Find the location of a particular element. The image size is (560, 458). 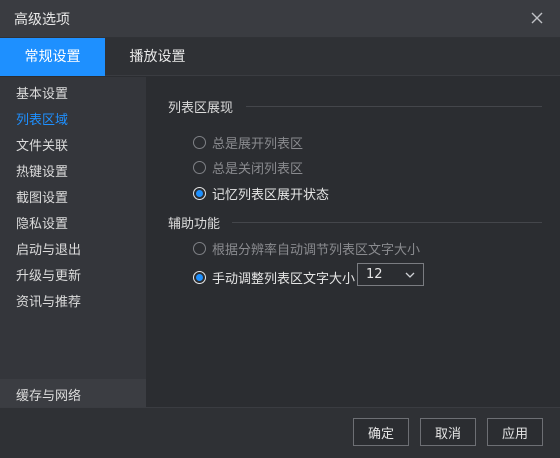

dialog-footer: 确定 取消 应用 is located at coordinates (280, 432).